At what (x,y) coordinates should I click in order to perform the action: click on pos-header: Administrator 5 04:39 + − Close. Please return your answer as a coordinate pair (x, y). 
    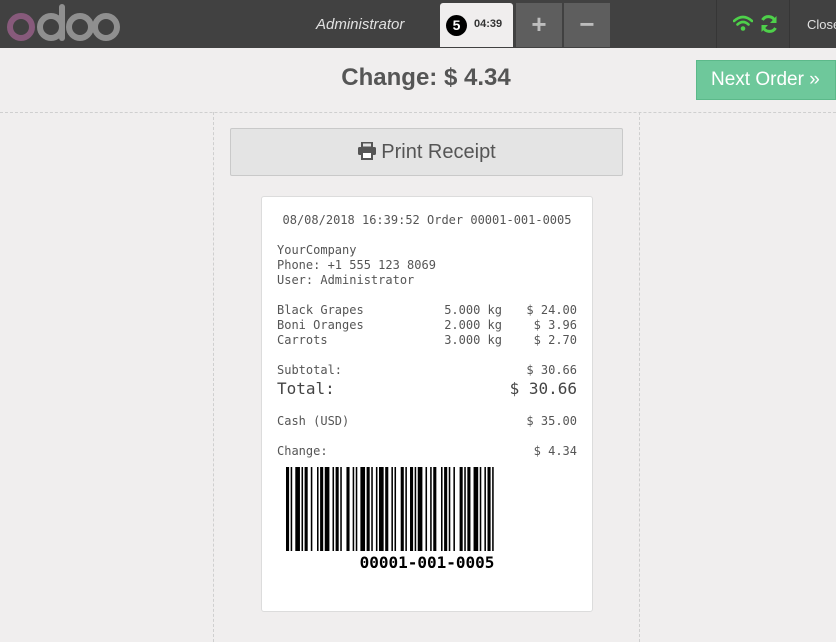
    Looking at the image, I should click on (418, 24).